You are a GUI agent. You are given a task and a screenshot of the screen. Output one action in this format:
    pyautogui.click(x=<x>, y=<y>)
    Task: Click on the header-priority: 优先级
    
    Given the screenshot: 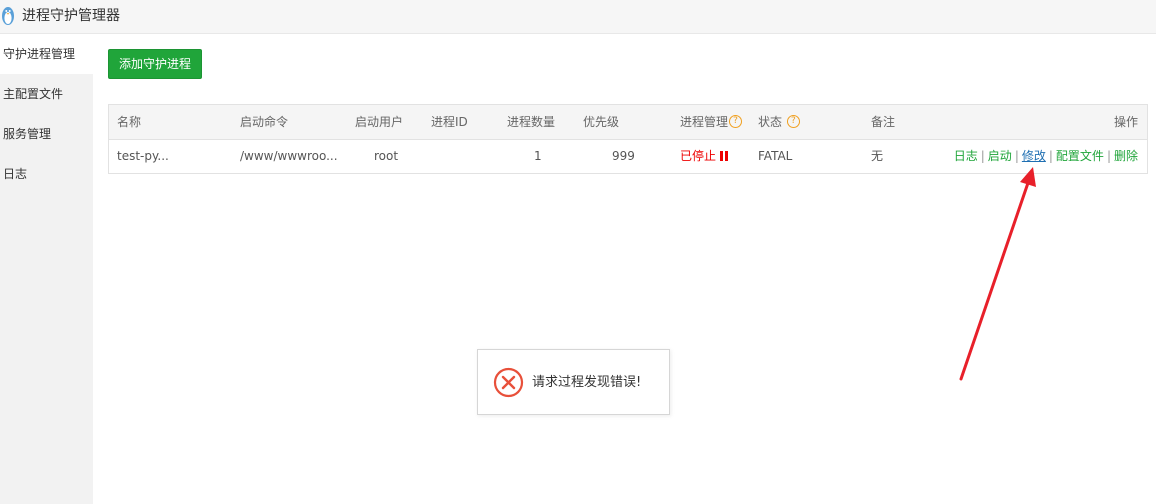 What is the action you would take?
    pyautogui.click(x=601, y=122)
    